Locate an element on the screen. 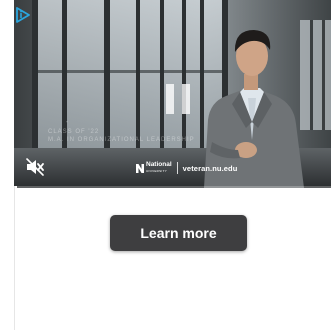 The height and width of the screenshot is (330, 331). caption-line-2: M.A. in Organizational Leadership is located at coordinates (121, 140).